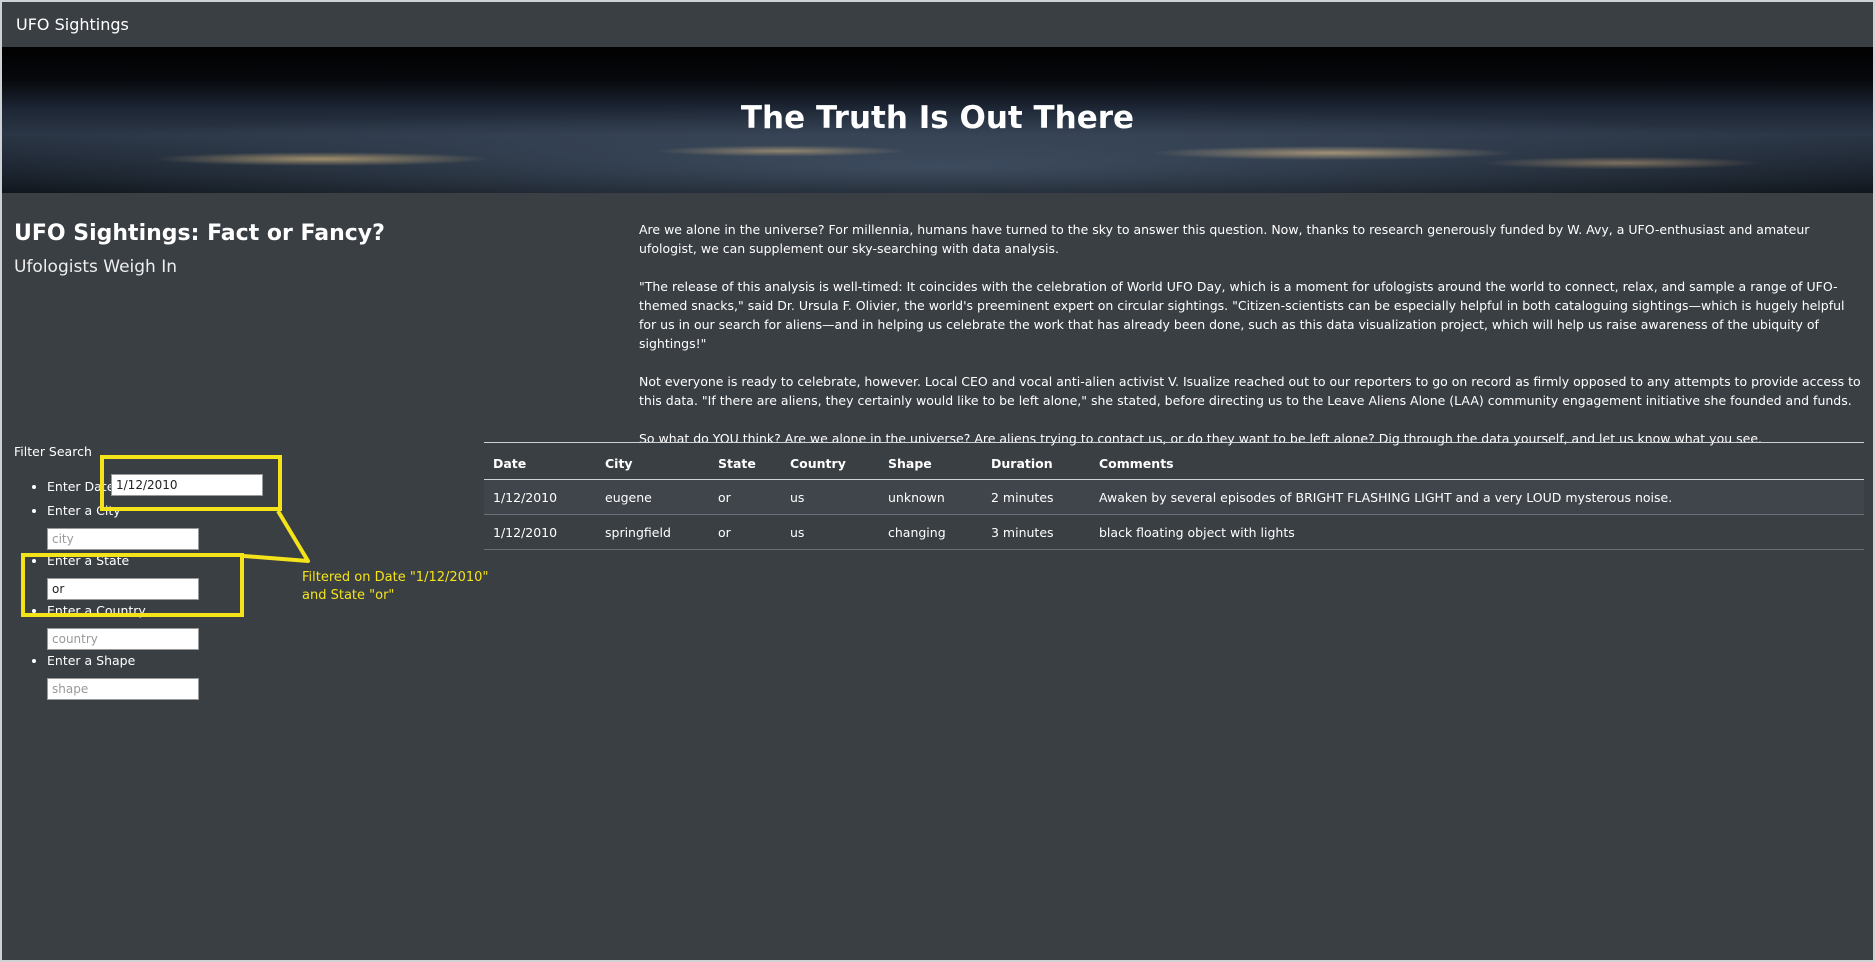 This screenshot has height=962, width=1875. What do you see at coordinates (395, 577) in the screenshot?
I see `annotation-line: Filtered on Date "1/12/2010"` at bounding box center [395, 577].